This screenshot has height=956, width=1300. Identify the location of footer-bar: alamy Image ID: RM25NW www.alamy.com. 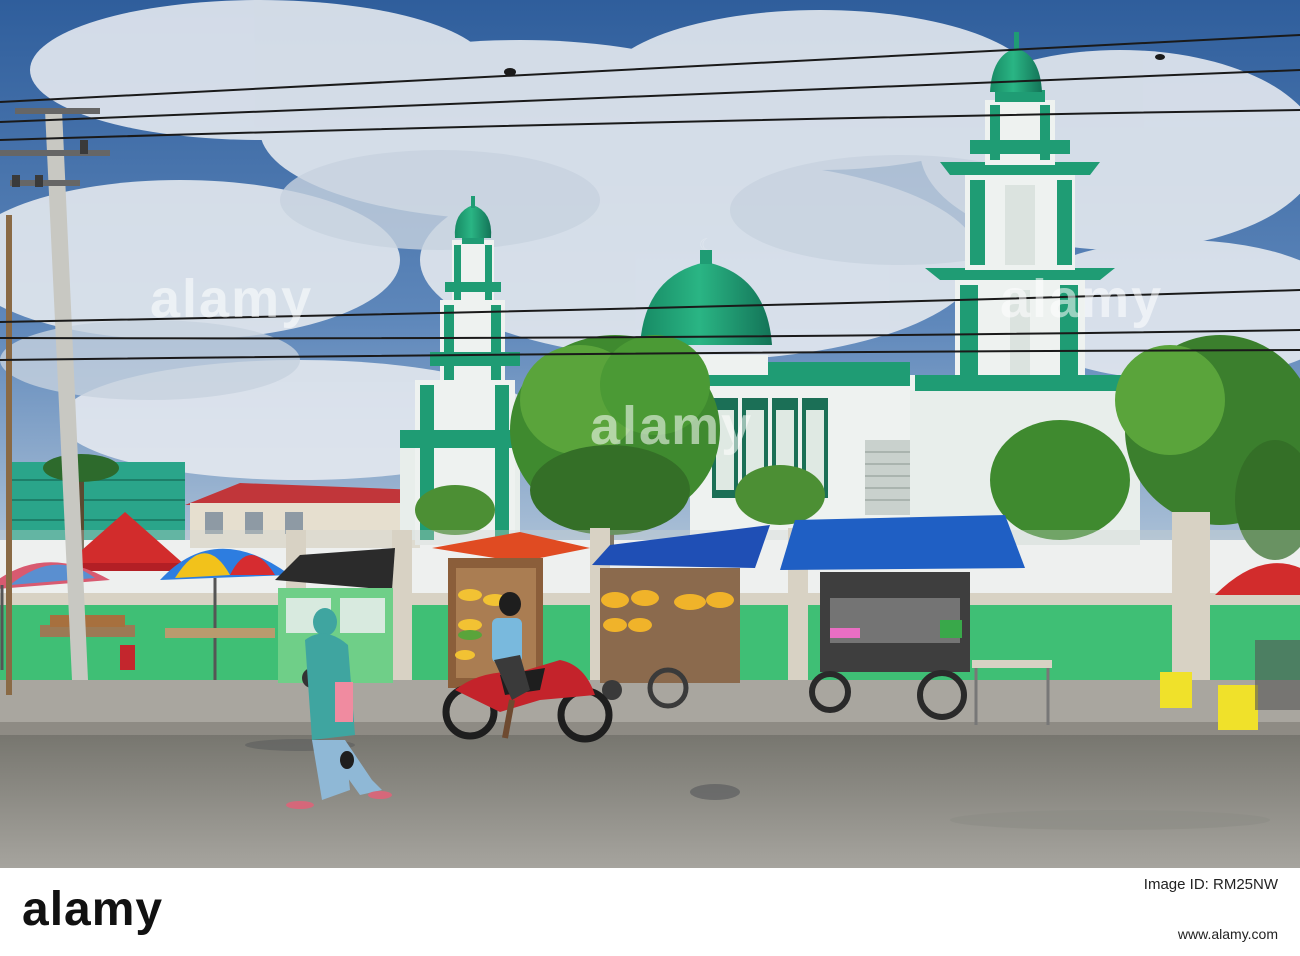
(650, 912).